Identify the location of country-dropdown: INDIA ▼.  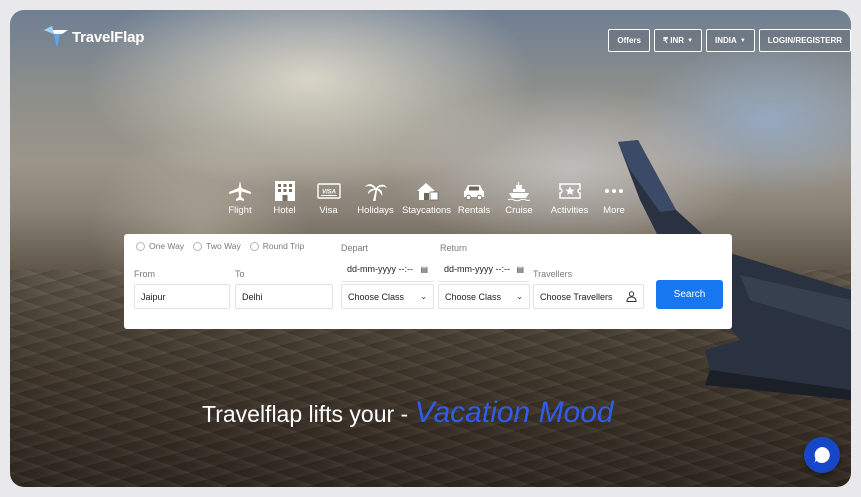
(730, 40).